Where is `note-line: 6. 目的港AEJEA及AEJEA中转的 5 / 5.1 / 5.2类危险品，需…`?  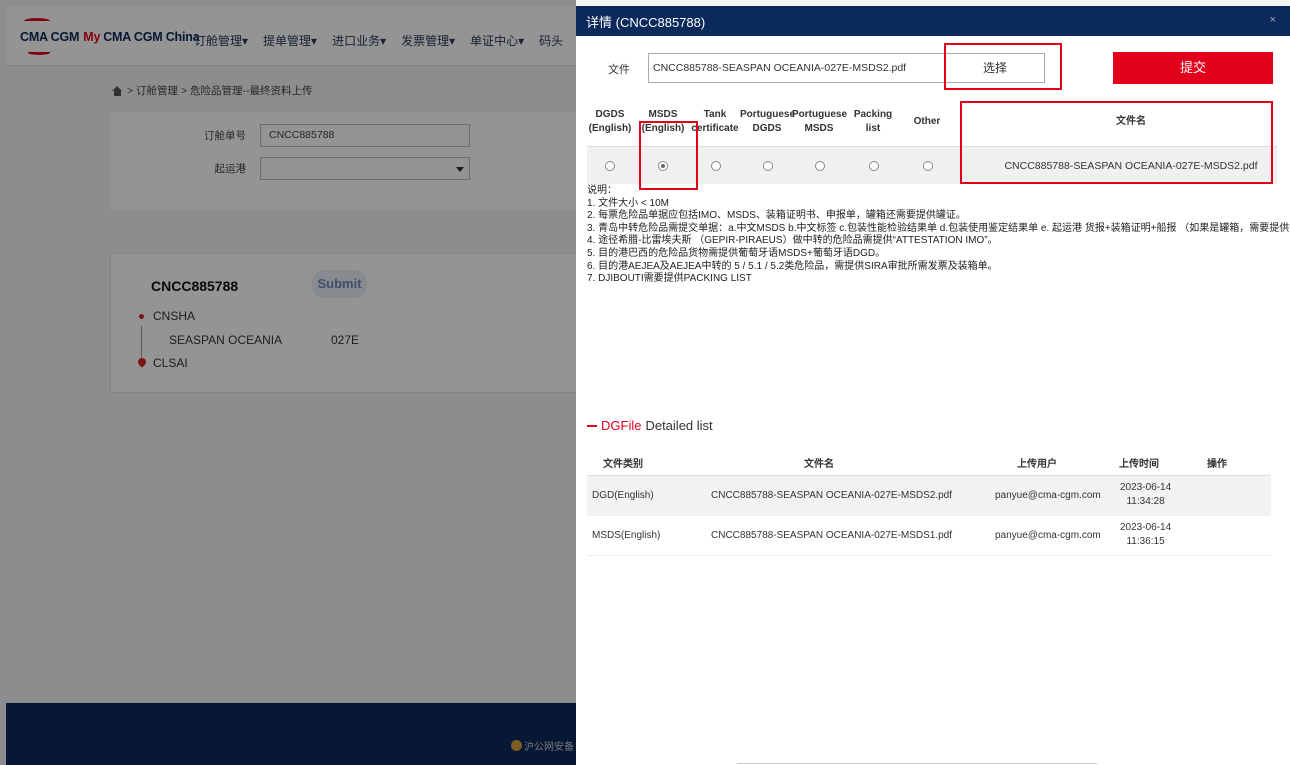 note-line: 6. 目的港AEJEA及AEJEA中转的 5 / 5.1 / 5.2类危险品，需… is located at coordinates (792, 266).